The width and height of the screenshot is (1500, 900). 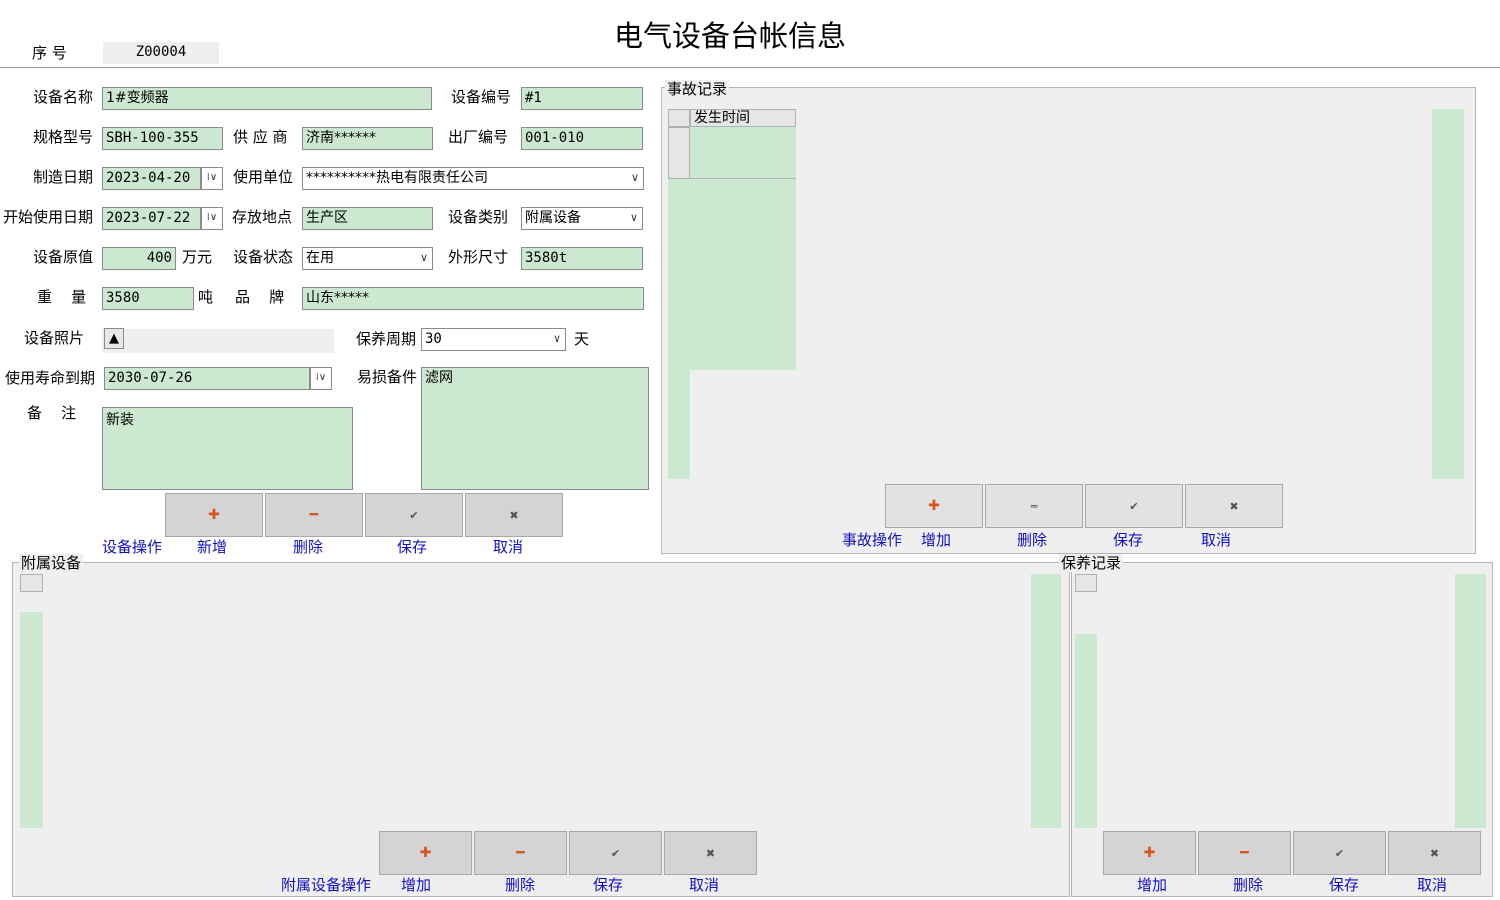 I want to click on photo-box, so click(x=218, y=341).